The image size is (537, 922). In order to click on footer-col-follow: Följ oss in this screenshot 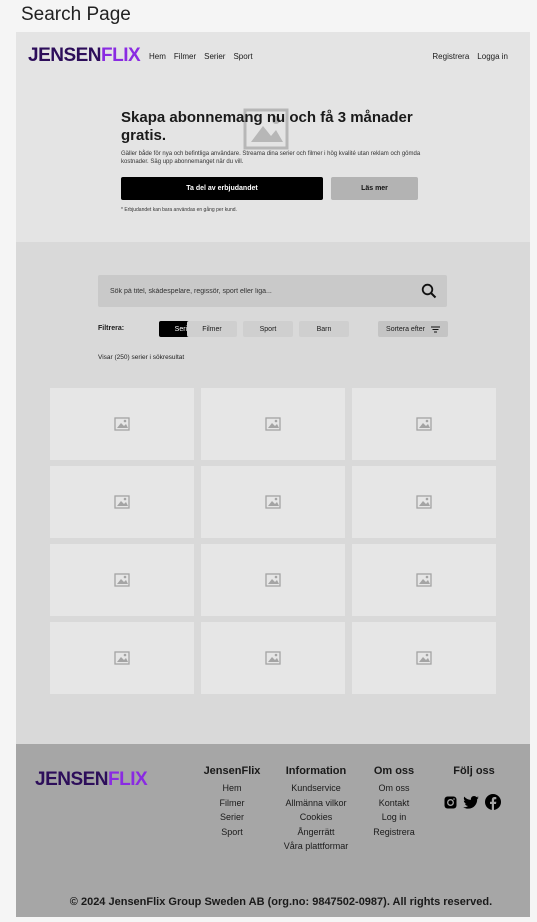, I will do `click(474, 772)`.